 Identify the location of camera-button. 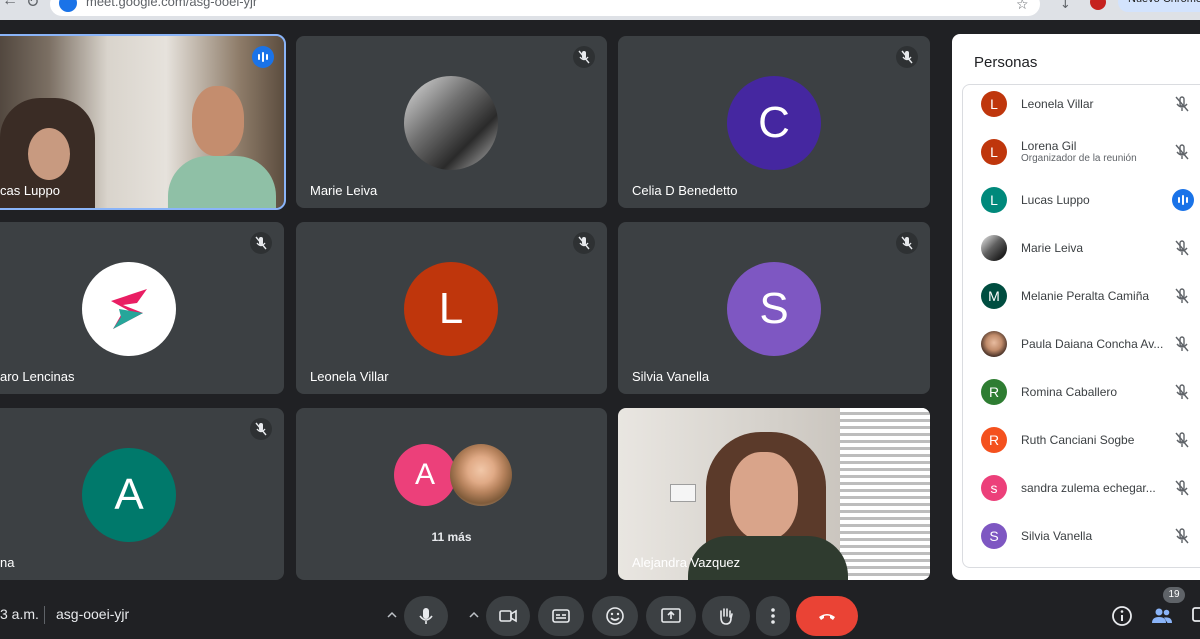
(508, 616).